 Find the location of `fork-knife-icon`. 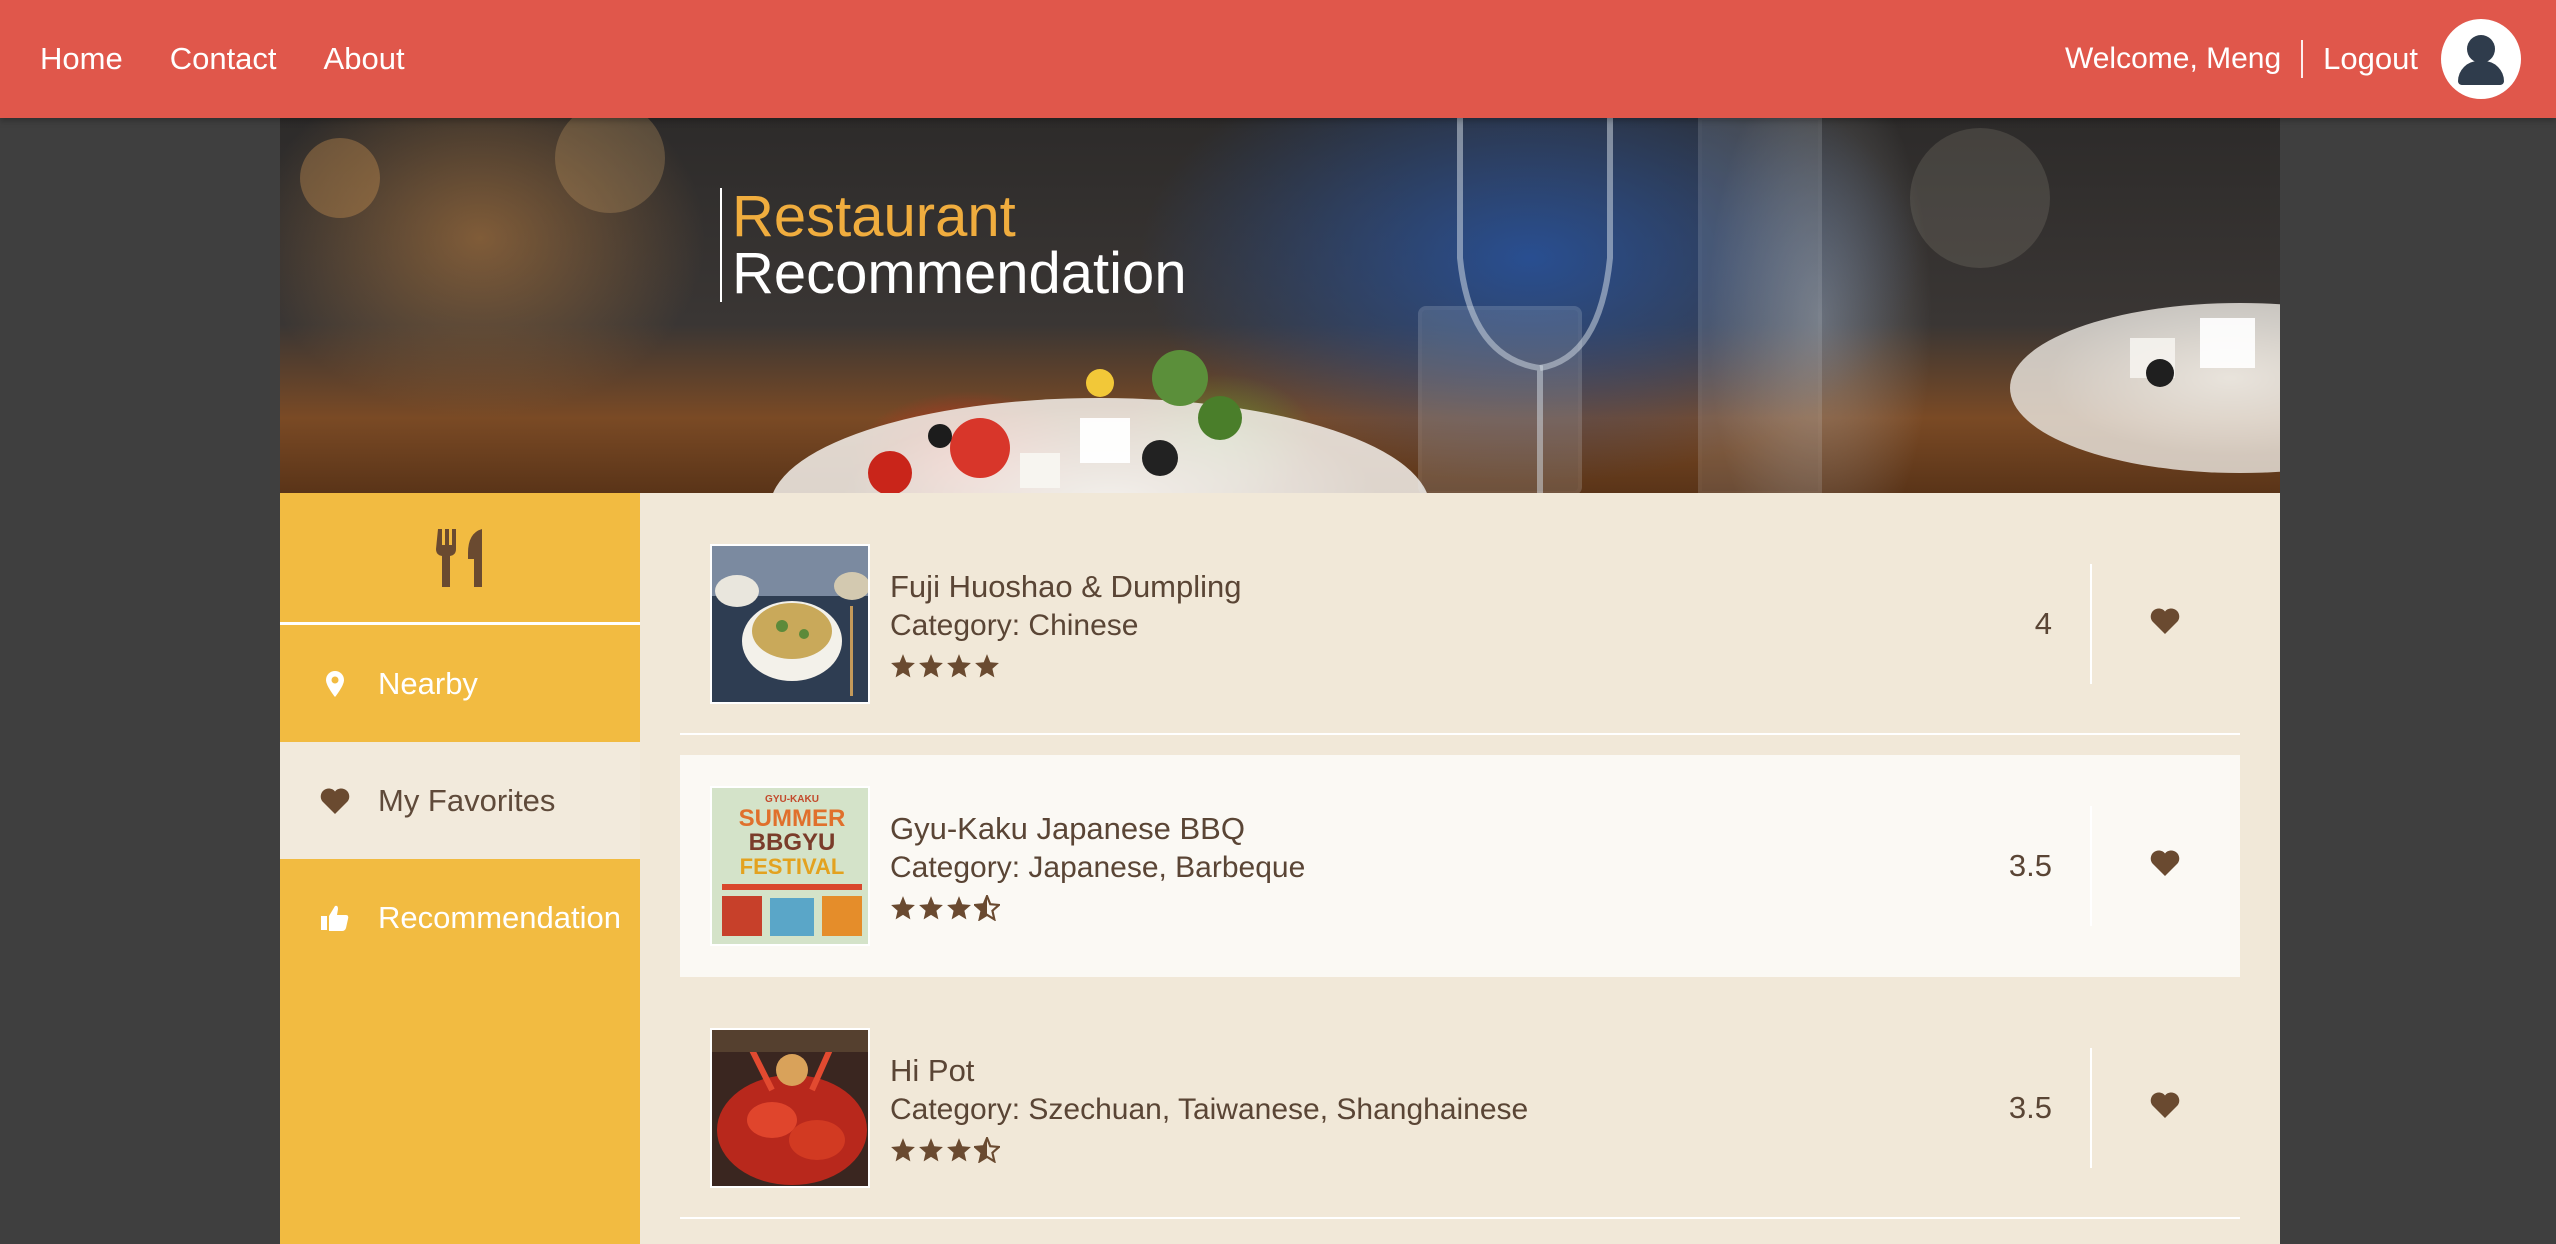

fork-knife-icon is located at coordinates (459, 557).